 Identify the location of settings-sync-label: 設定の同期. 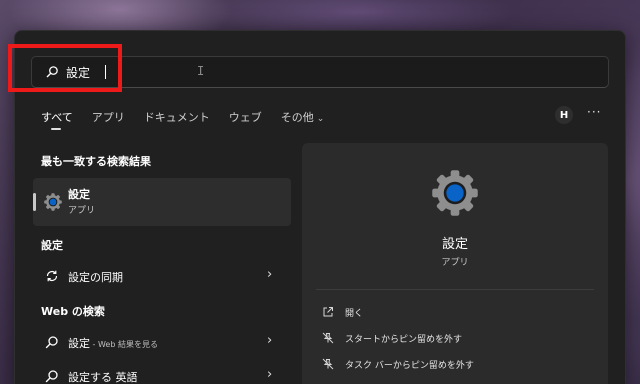
(95, 277).